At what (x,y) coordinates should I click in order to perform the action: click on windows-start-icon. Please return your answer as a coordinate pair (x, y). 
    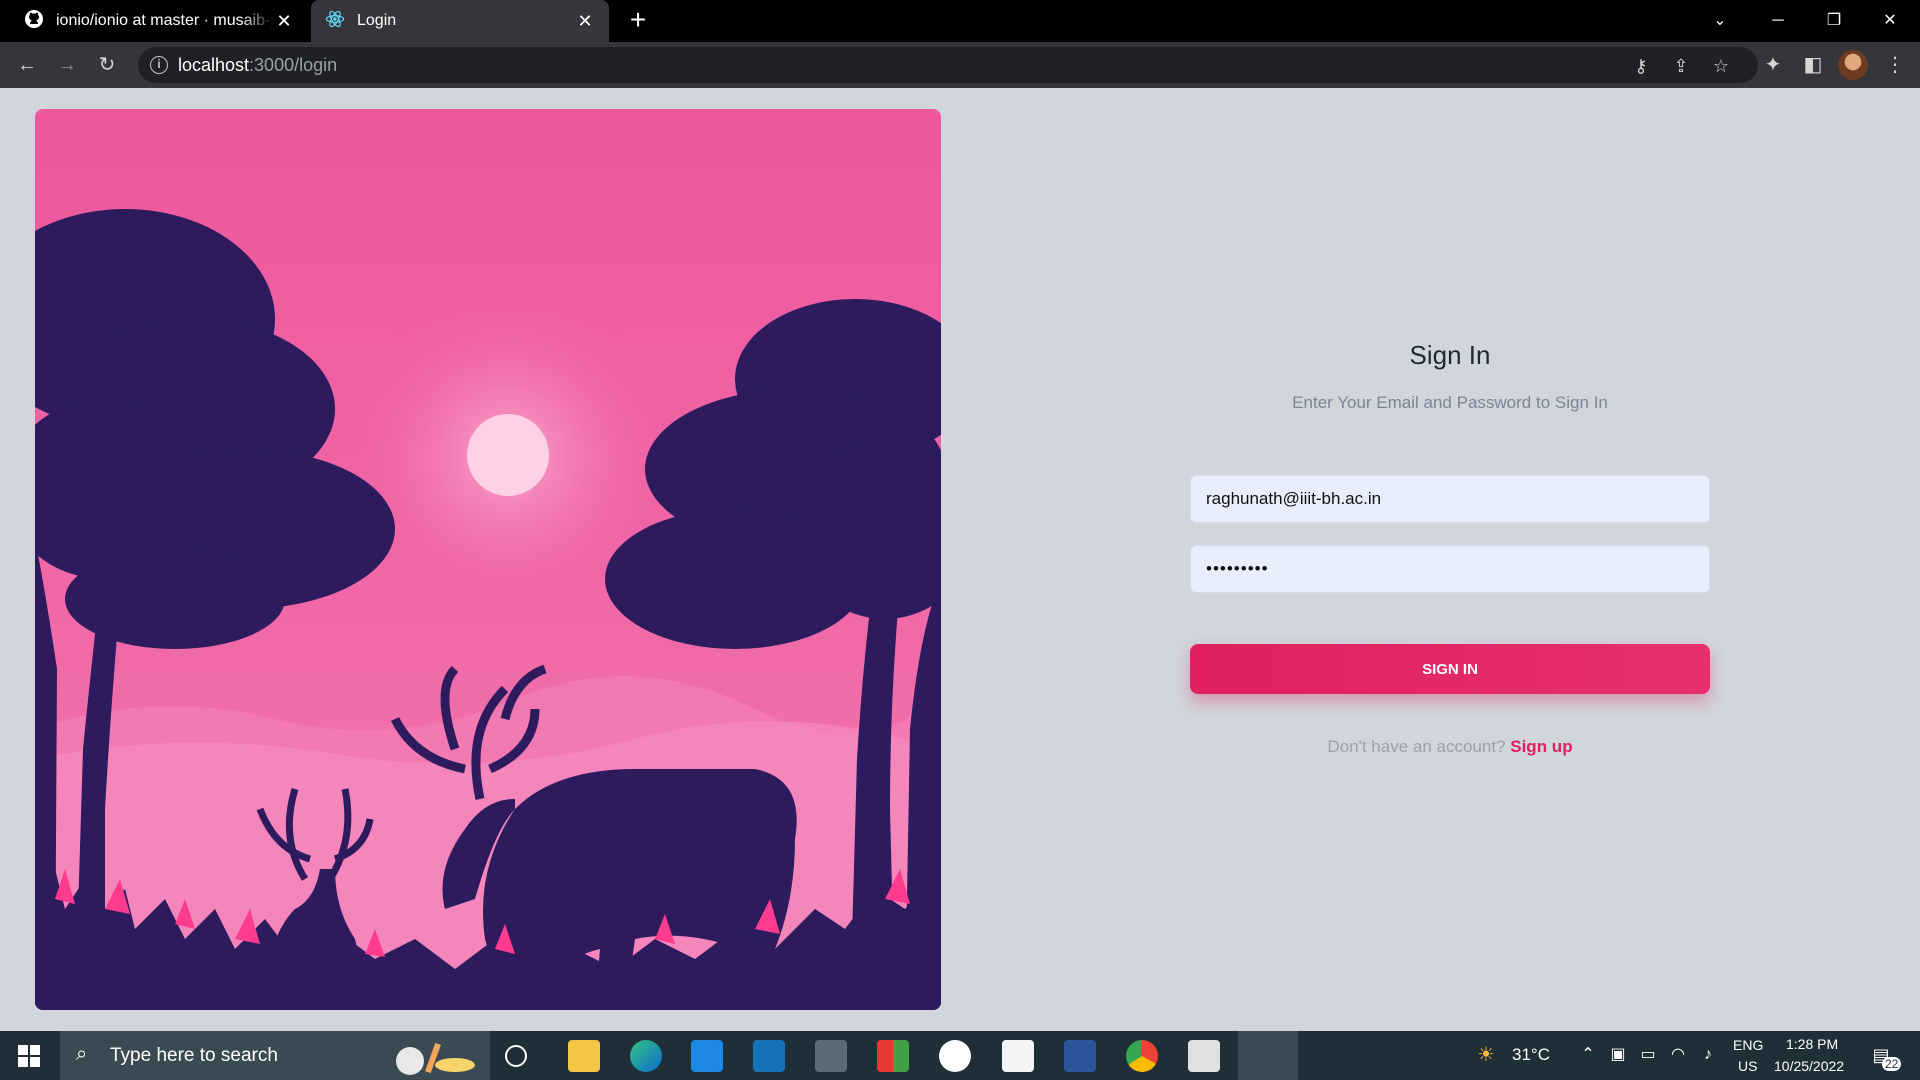
    Looking at the image, I should click on (29, 1056).